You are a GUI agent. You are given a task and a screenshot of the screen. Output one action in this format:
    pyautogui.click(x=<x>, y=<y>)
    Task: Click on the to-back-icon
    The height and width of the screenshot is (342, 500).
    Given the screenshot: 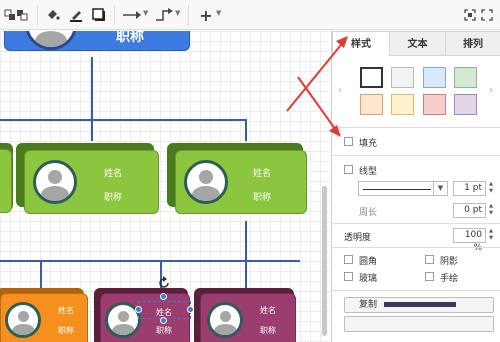 What is the action you would take?
    pyautogui.click(x=22, y=15)
    